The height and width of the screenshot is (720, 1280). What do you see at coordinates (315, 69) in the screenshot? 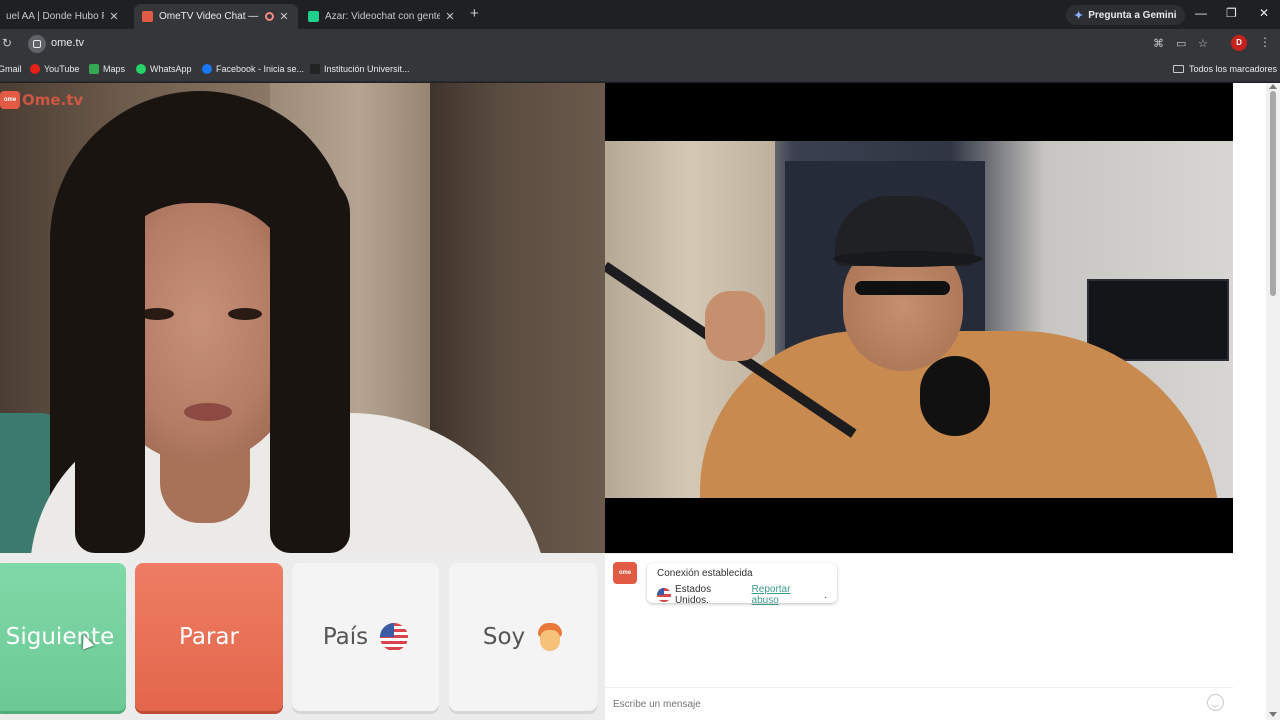
I see `institution-icon` at bounding box center [315, 69].